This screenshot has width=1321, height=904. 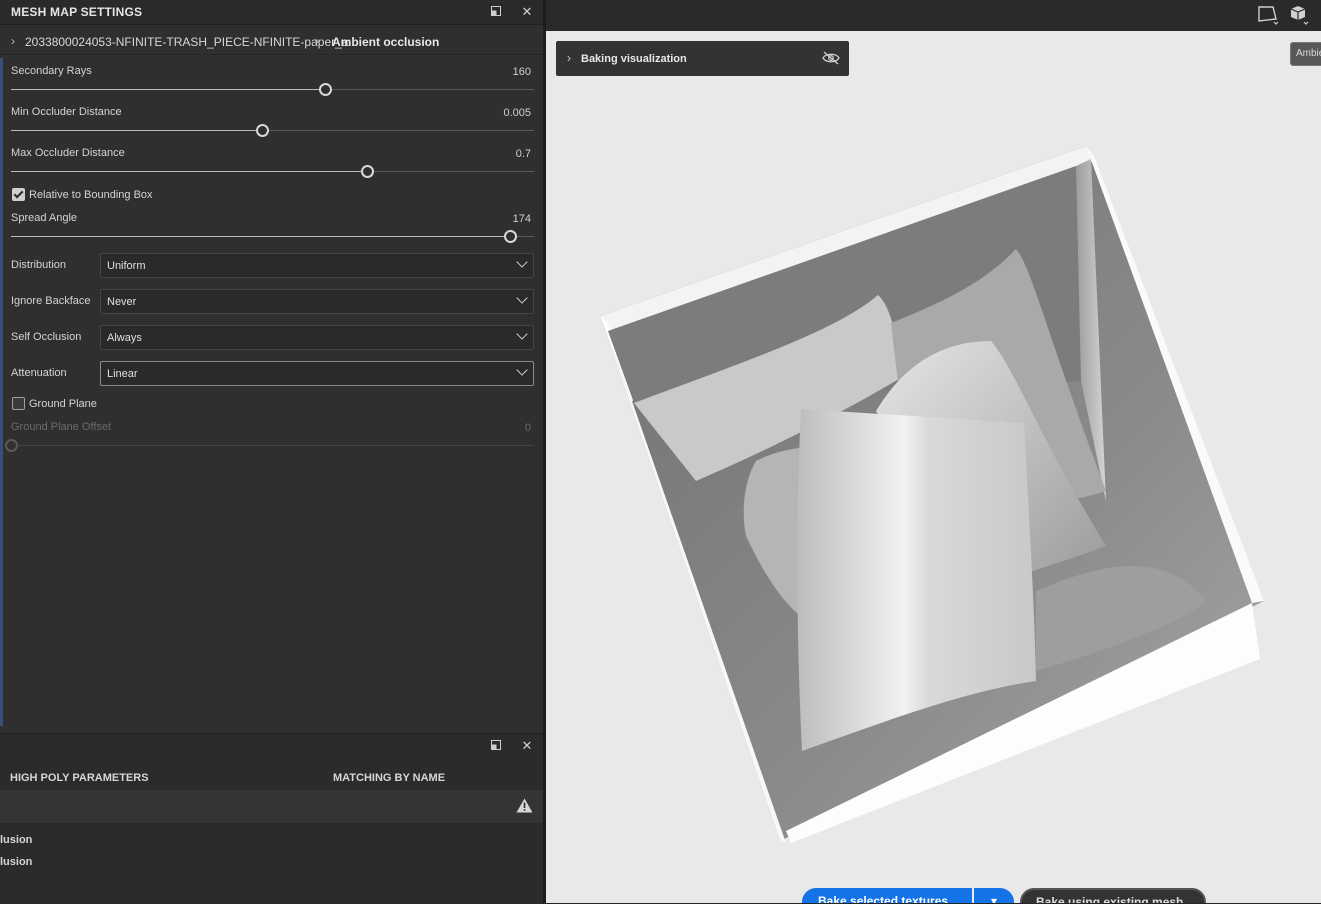 I want to click on distribution-value: Uniform, so click(x=126, y=266).